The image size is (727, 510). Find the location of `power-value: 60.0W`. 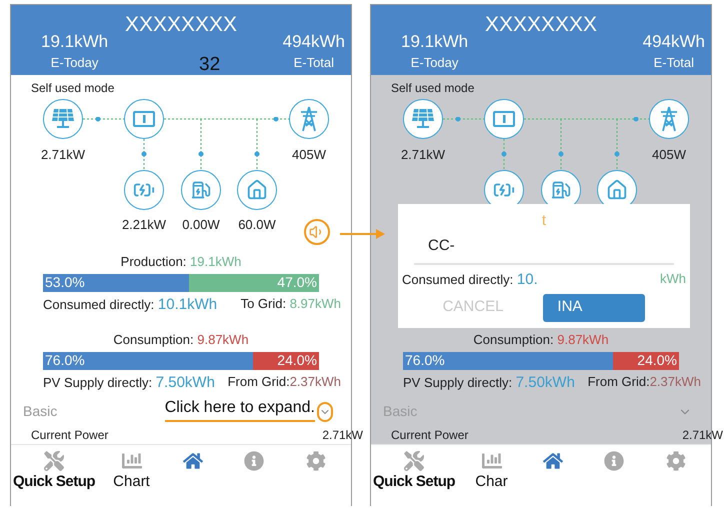

power-value: 60.0W is located at coordinates (257, 225).